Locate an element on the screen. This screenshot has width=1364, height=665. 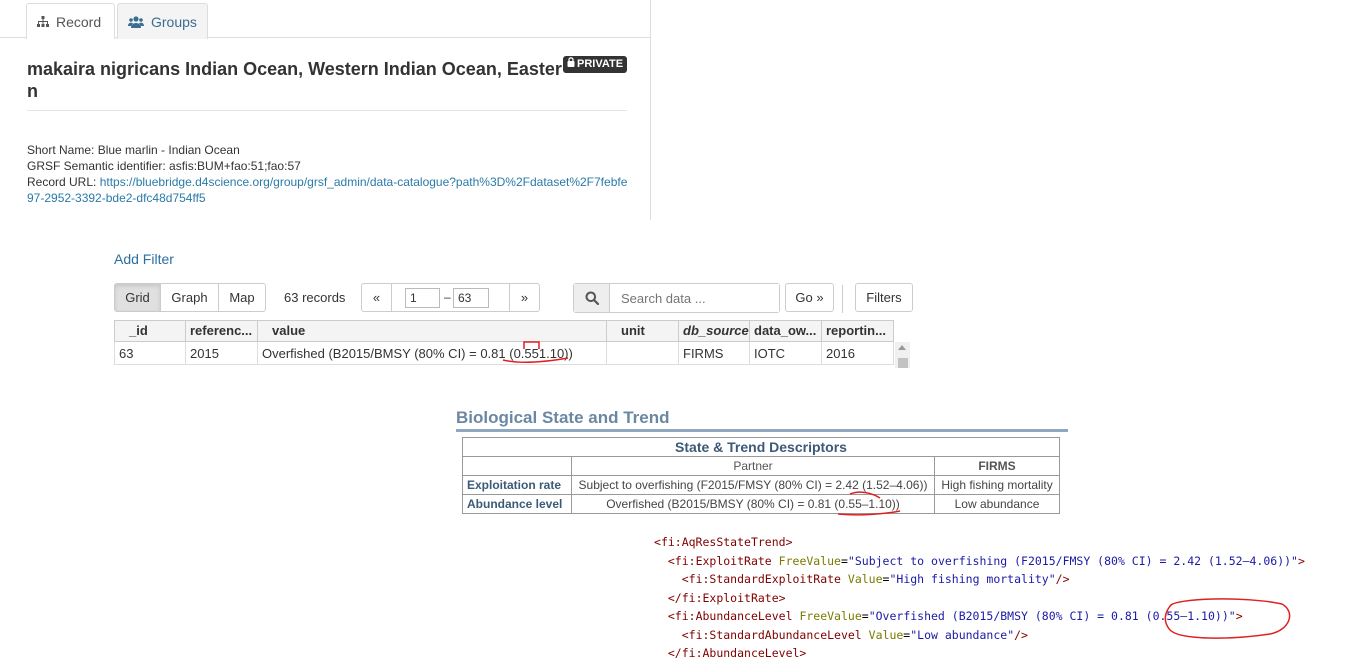
record-tabs: Record Groups is located at coordinates (325, 19).